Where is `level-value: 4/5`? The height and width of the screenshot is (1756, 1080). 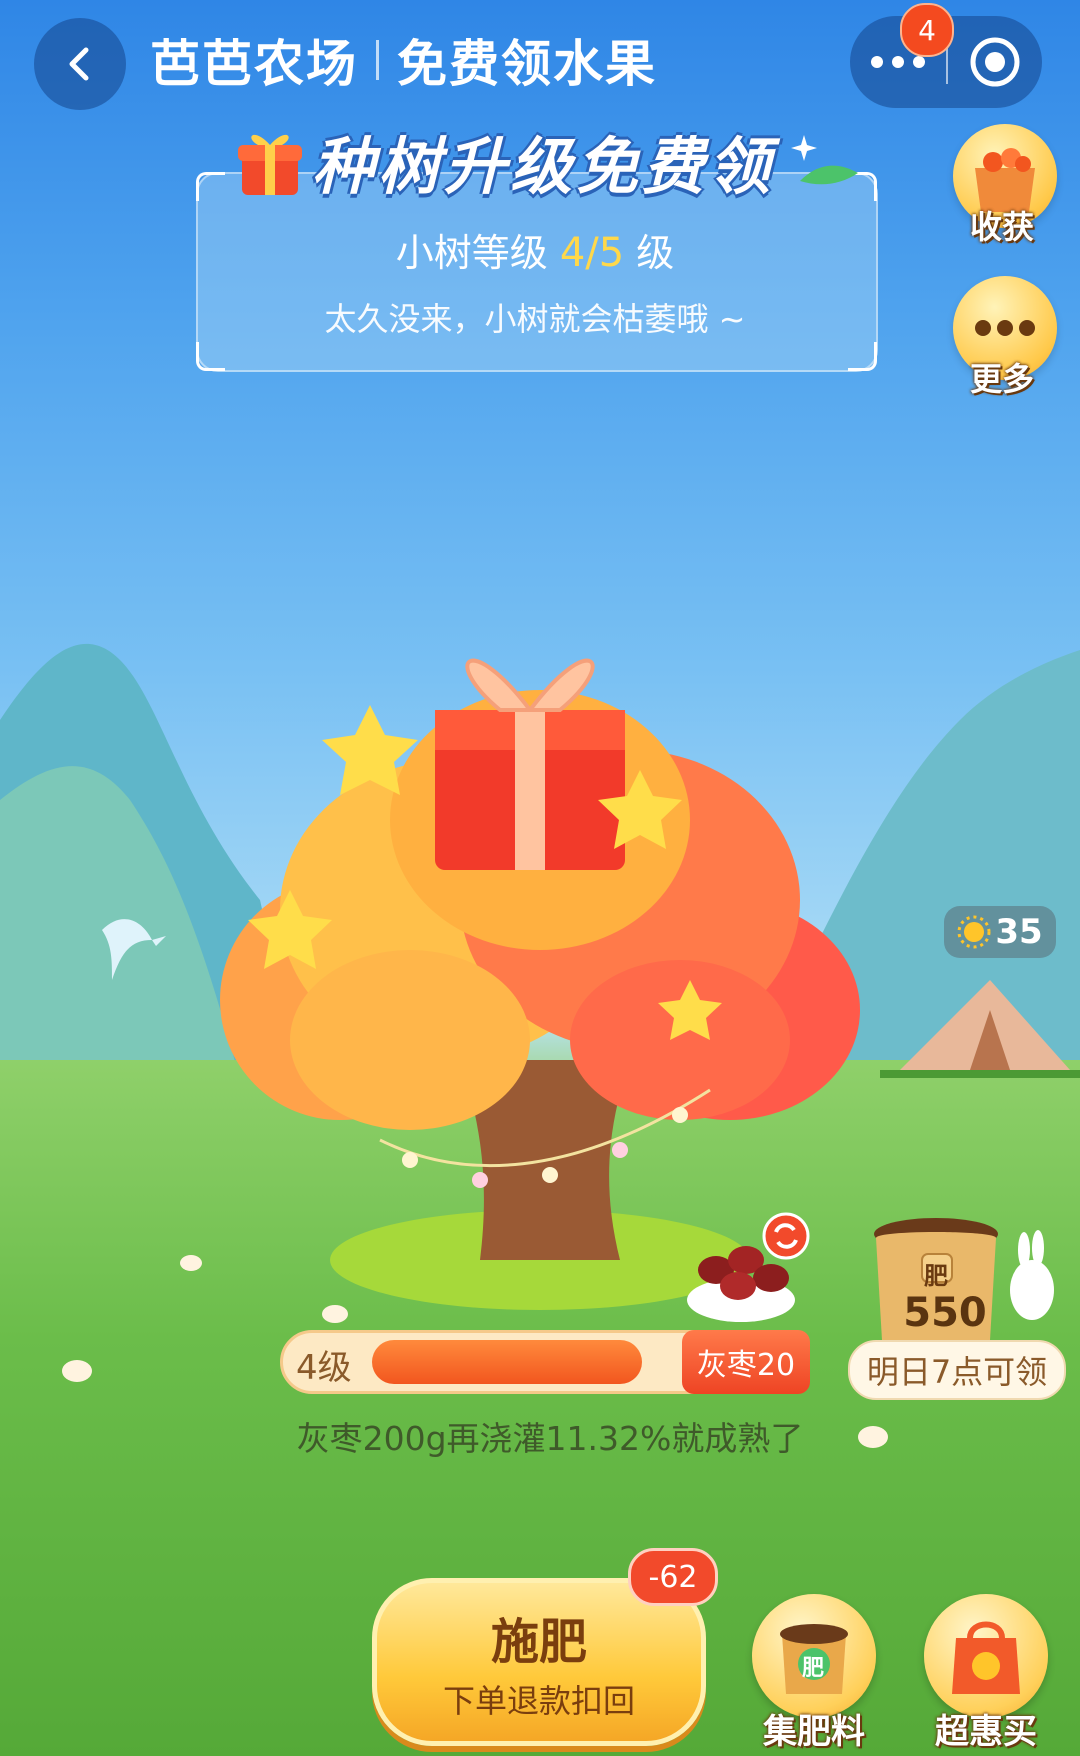
level-value: 4/5 is located at coordinates (592, 253).